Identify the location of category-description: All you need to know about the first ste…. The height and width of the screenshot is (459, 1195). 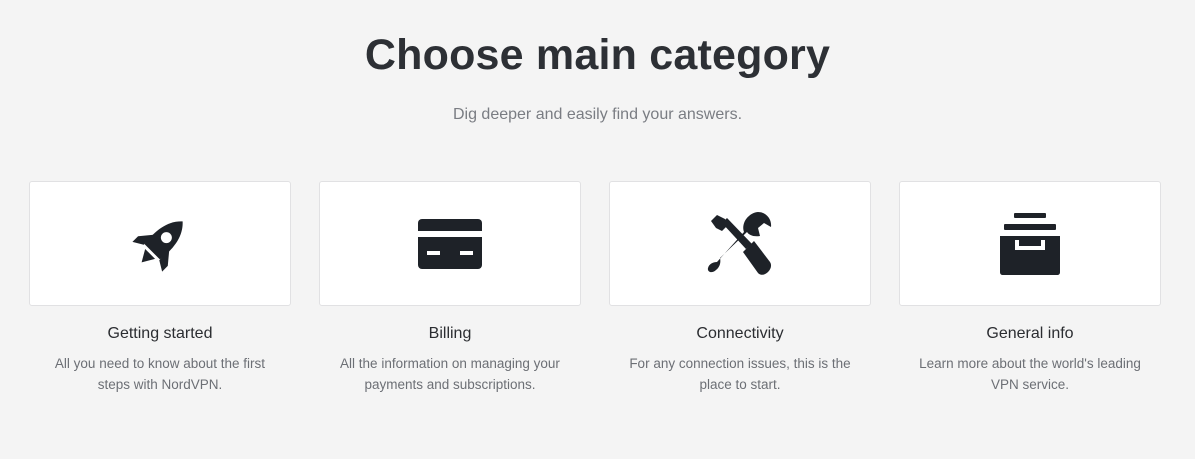
(160, 374).